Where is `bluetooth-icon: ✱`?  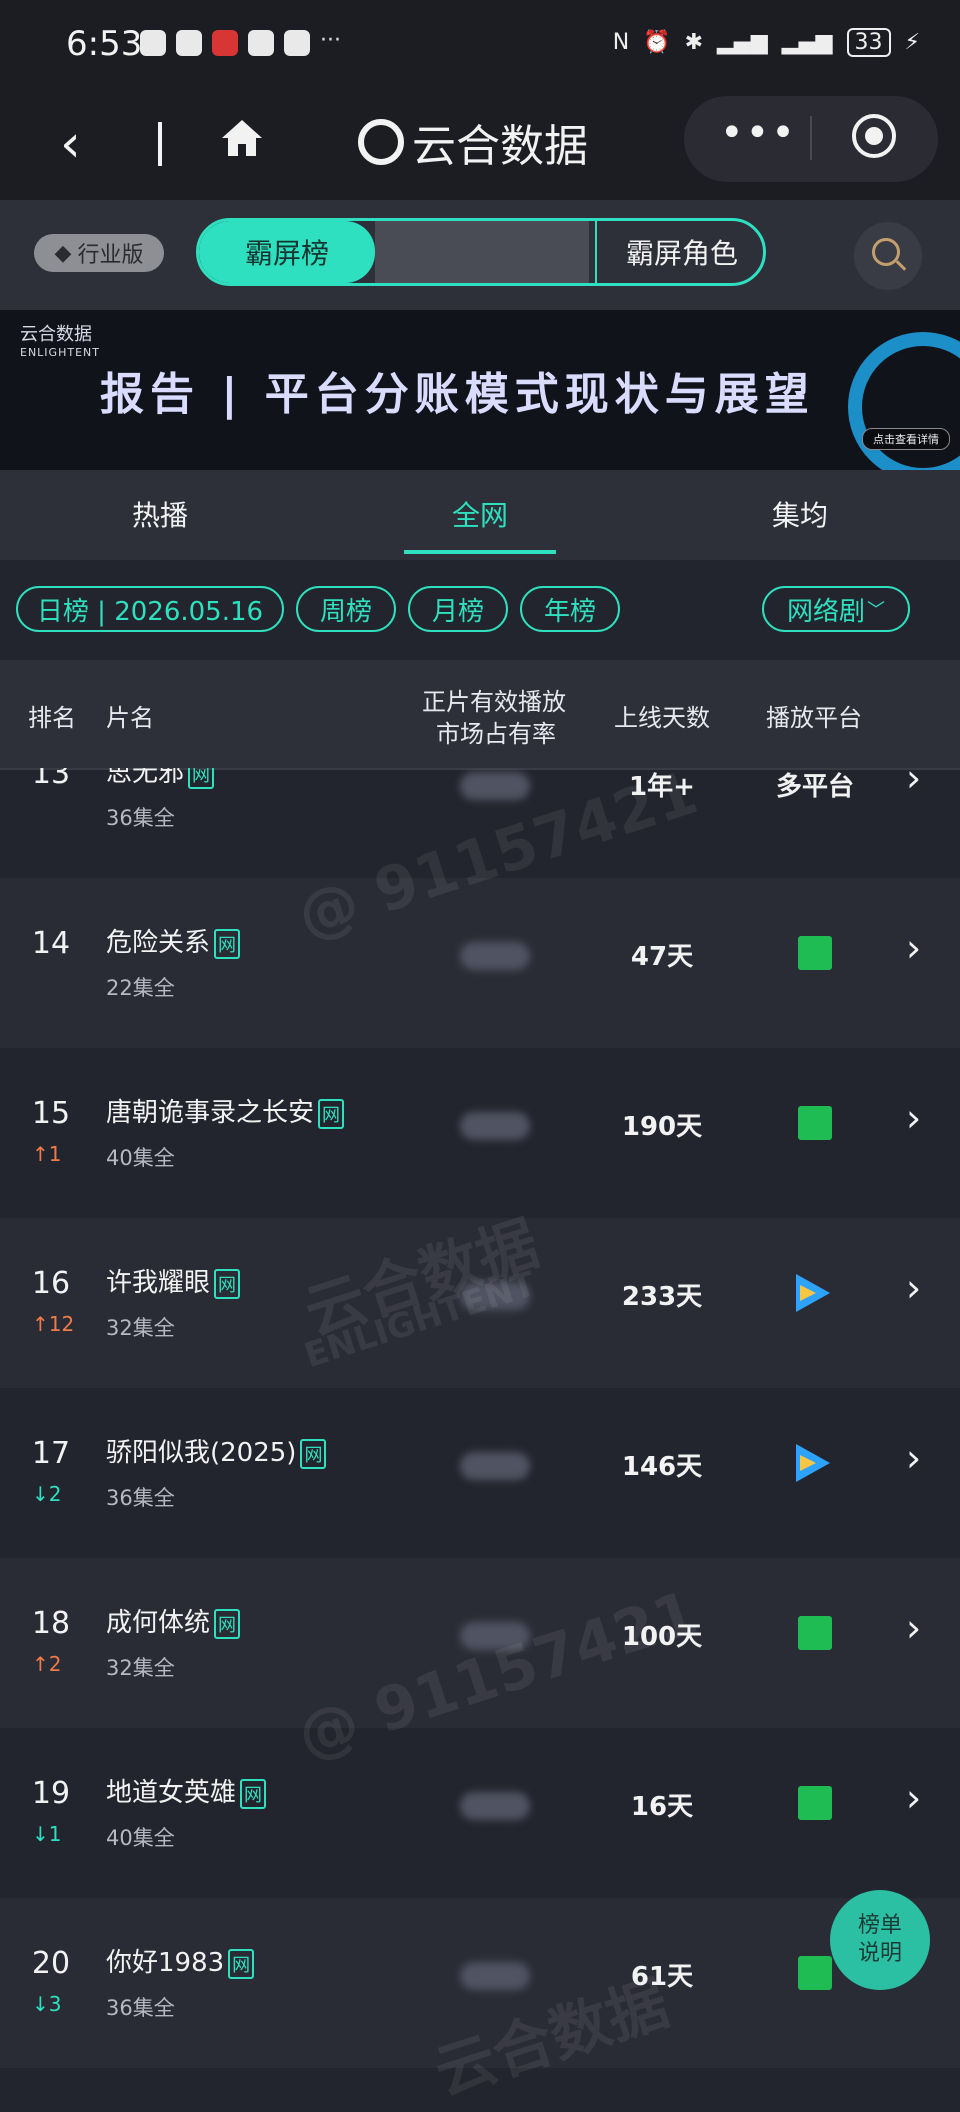
bluetooth-icon: ✱ is located at coordinates (694, 42).